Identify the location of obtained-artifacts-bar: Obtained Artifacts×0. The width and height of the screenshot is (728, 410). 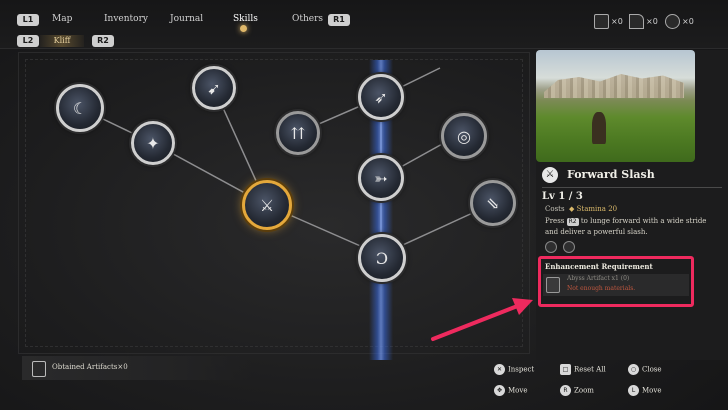
(137, 368).